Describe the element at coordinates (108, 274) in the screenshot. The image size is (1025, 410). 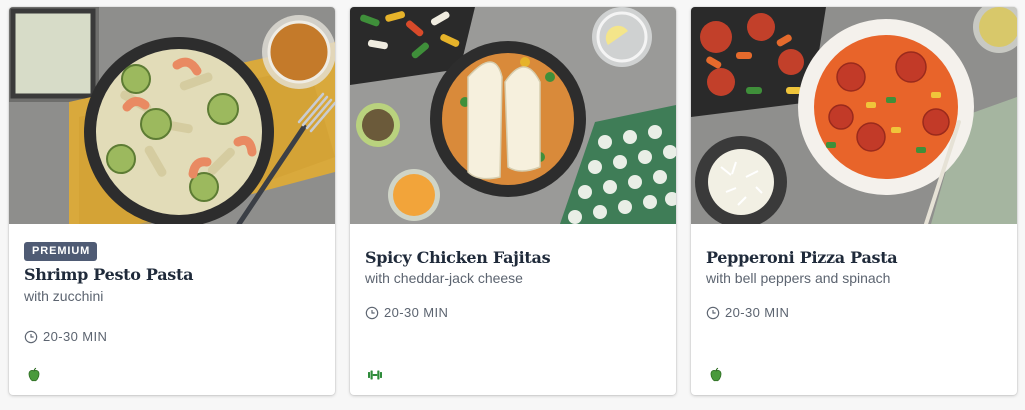
I see `recipe-title: Shrimp Pesto Pasta` at that location.